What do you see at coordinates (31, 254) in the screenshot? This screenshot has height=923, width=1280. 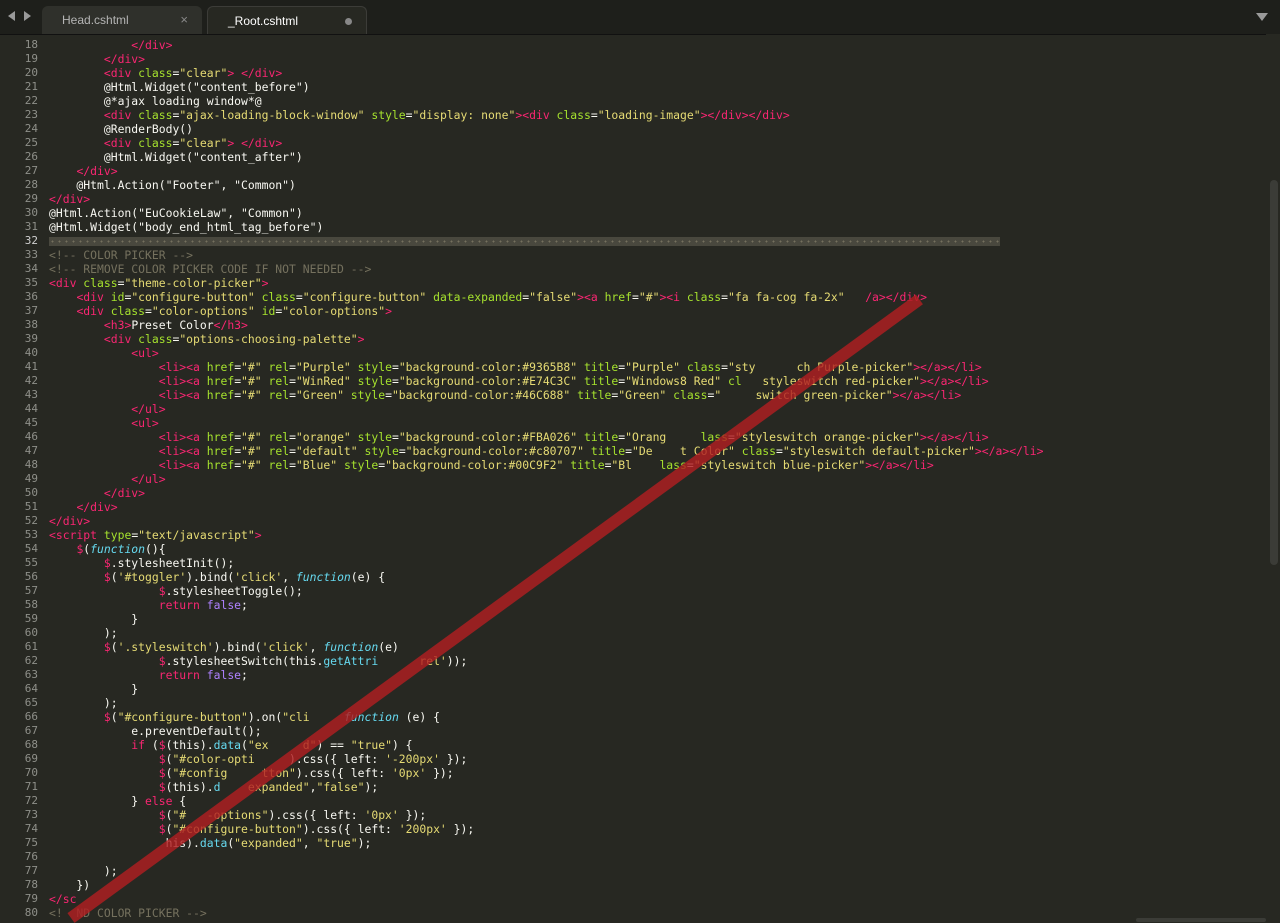 I see `line-number: 33` at bounding box center [31, 254].